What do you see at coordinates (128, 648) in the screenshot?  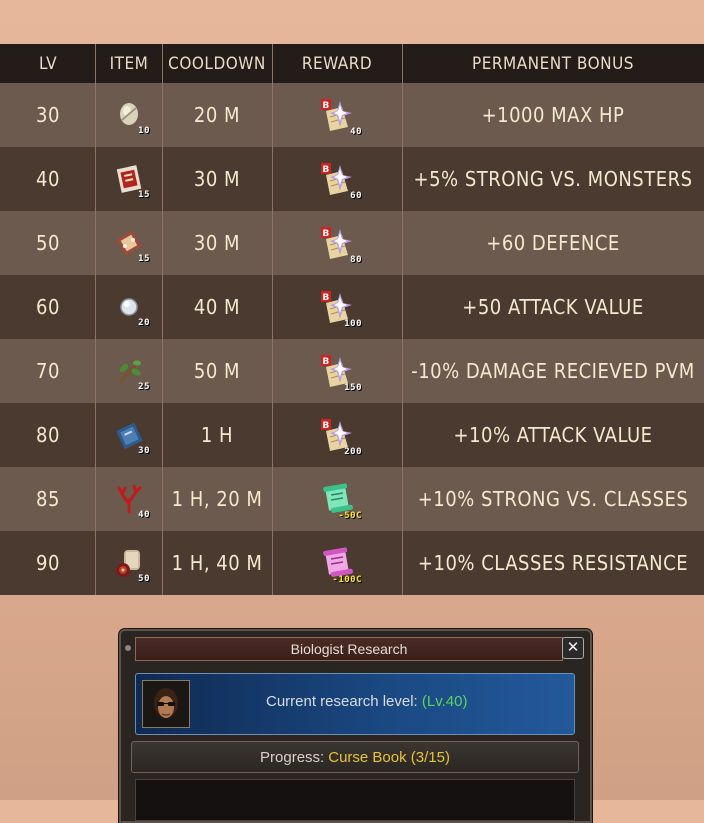 I see `rivet-icon` at bounding box center [128, 648].